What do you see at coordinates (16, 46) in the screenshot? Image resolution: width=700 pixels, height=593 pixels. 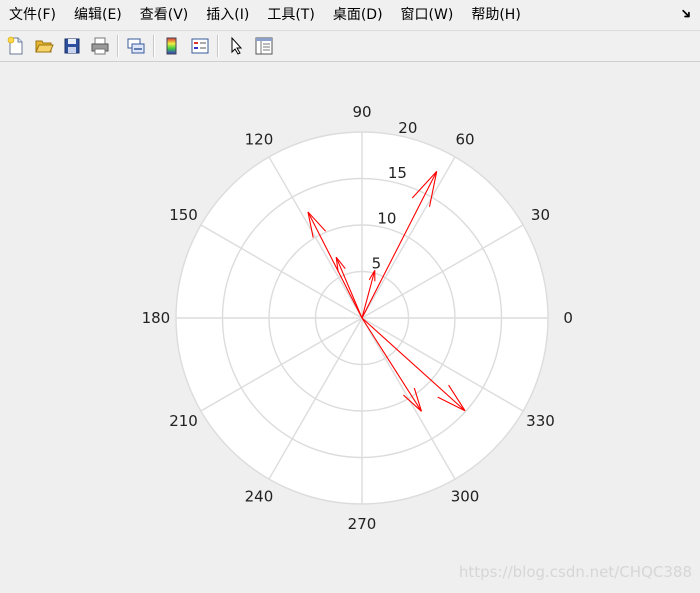 I see `new-figure-icon` at bounding box center [16, 46].